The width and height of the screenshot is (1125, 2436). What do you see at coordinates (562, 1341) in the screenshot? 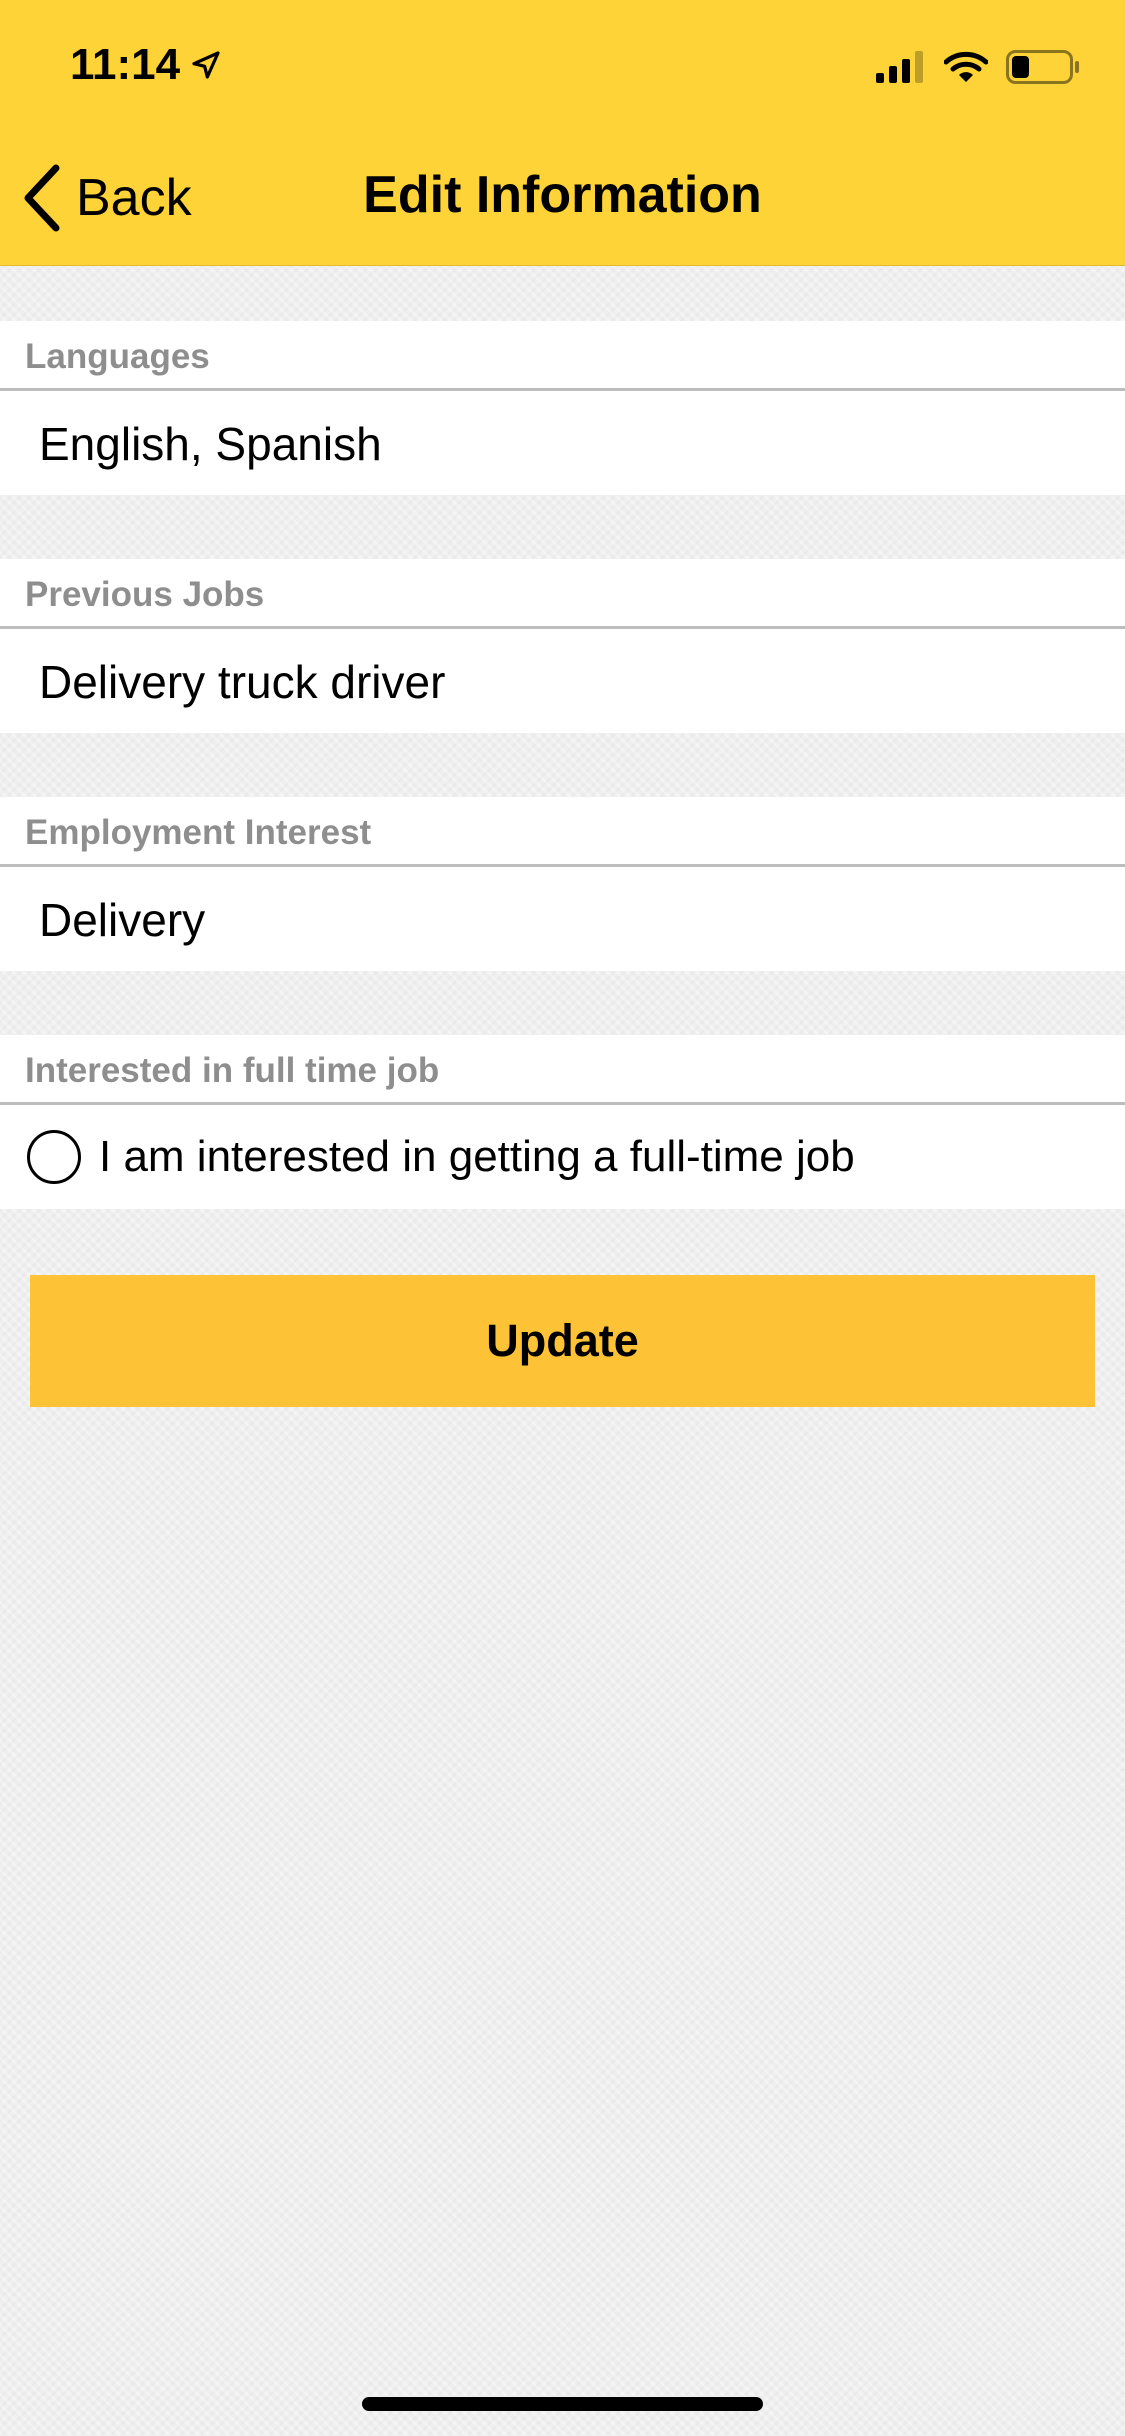
I see `update-button: Update` at bounding box center [562, 1341].